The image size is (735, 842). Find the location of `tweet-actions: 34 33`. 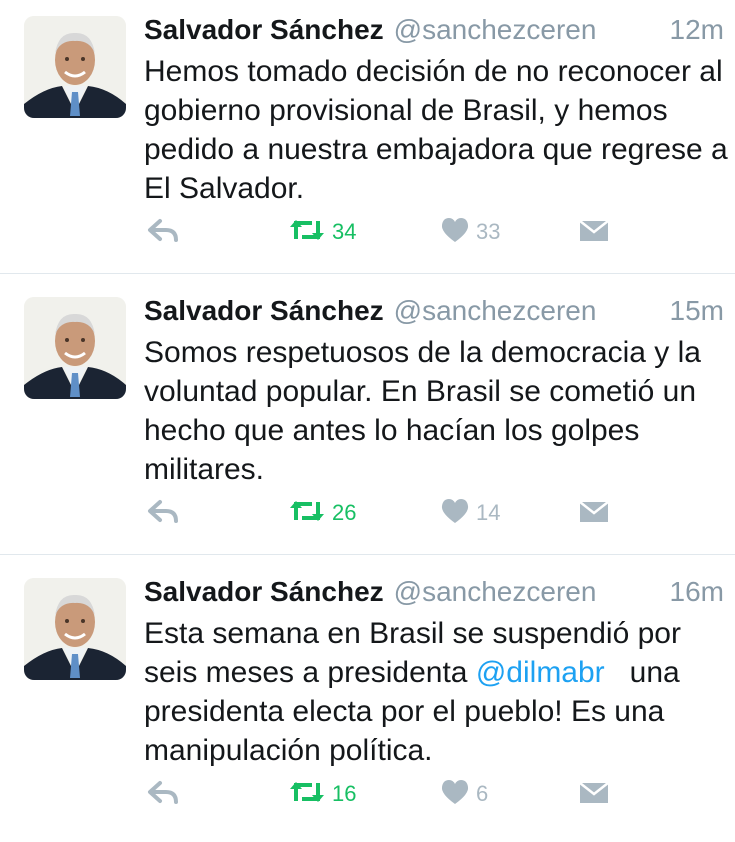

tweet-actions: 34 33 is located at coordinates (434, 232).